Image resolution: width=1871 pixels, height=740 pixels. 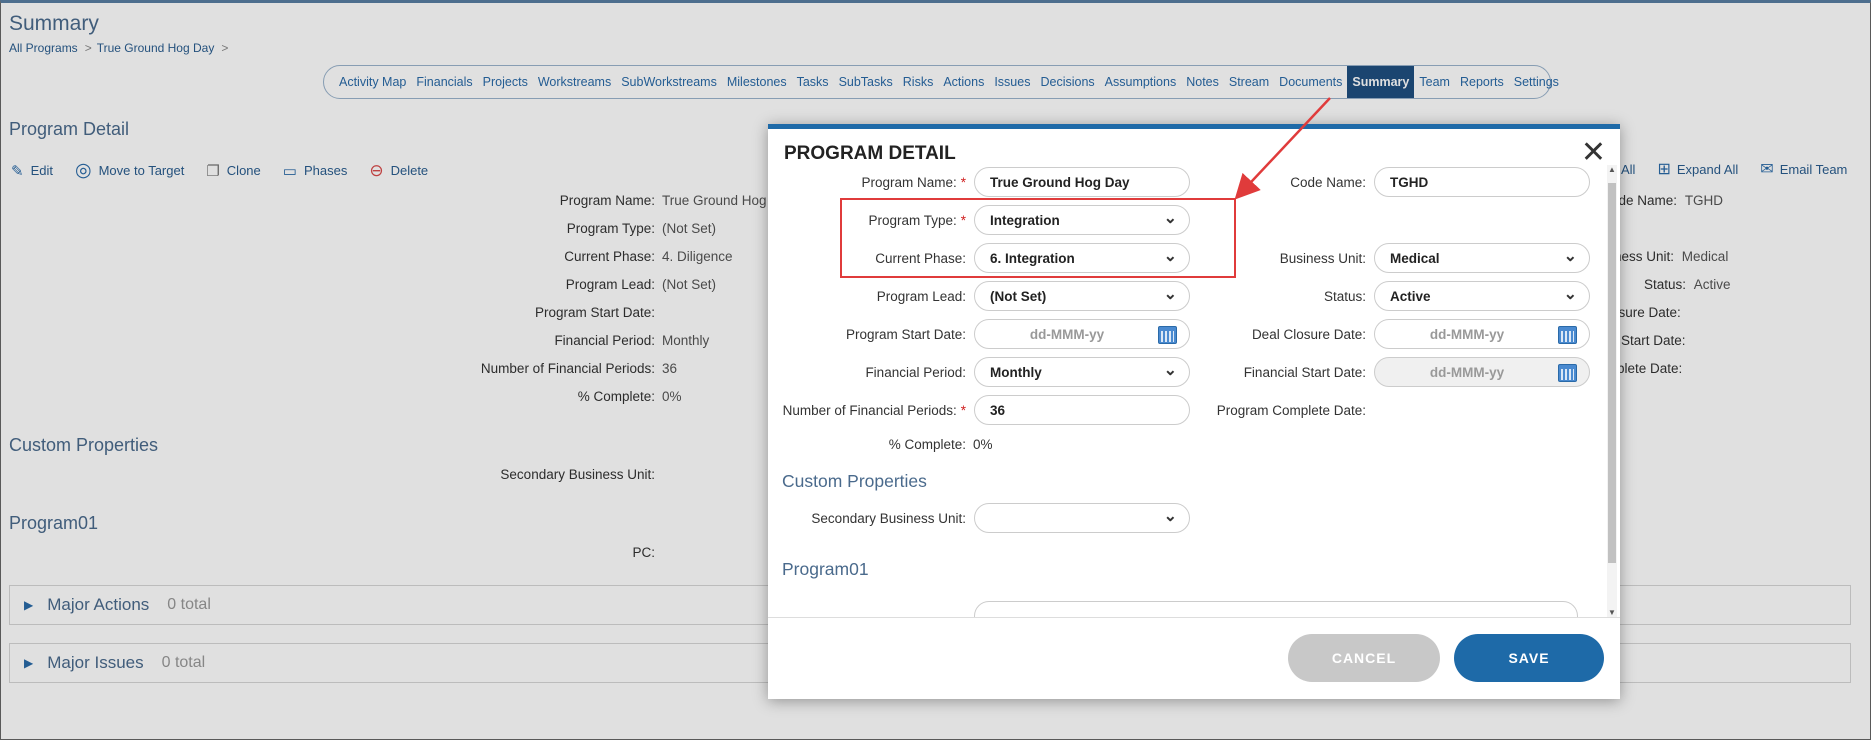 I want to click on program-name-label: Program Name: *, so click(x=913, y=182).